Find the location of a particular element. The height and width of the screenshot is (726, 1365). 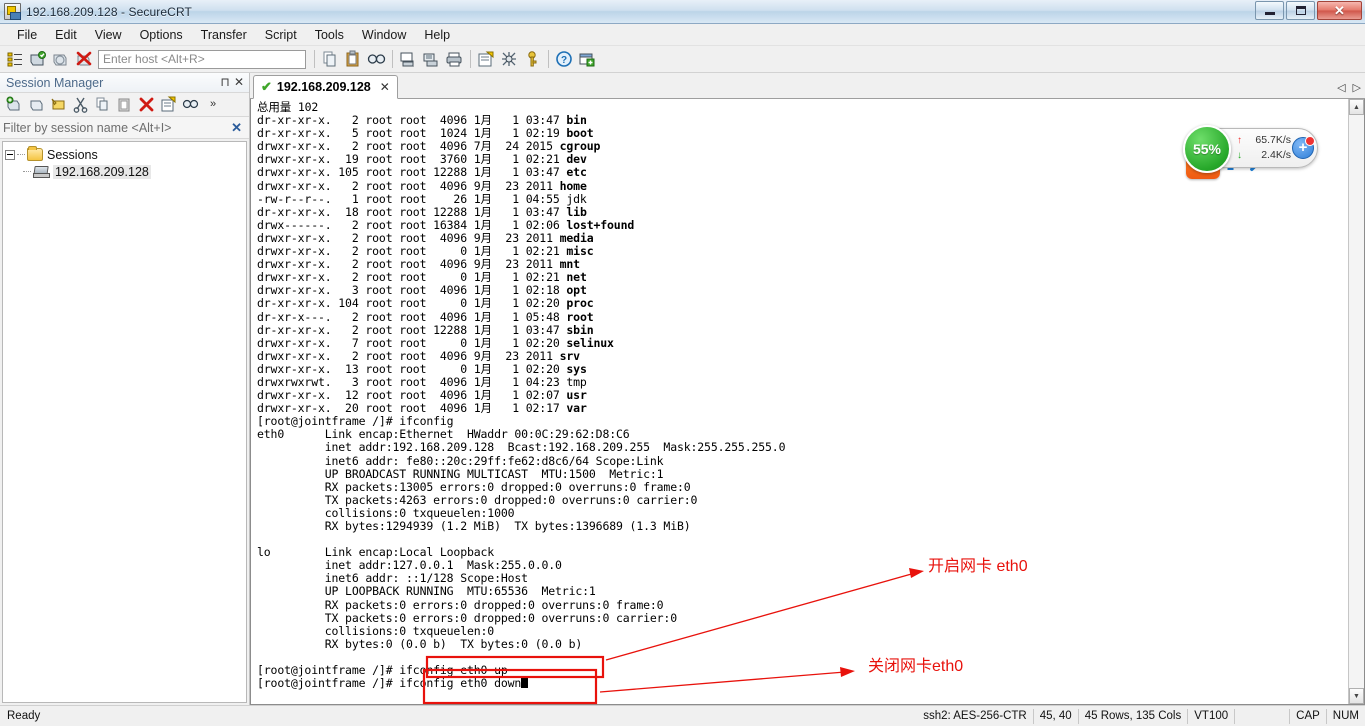

connect-sftp-icon is located at coordinates (61, 59).